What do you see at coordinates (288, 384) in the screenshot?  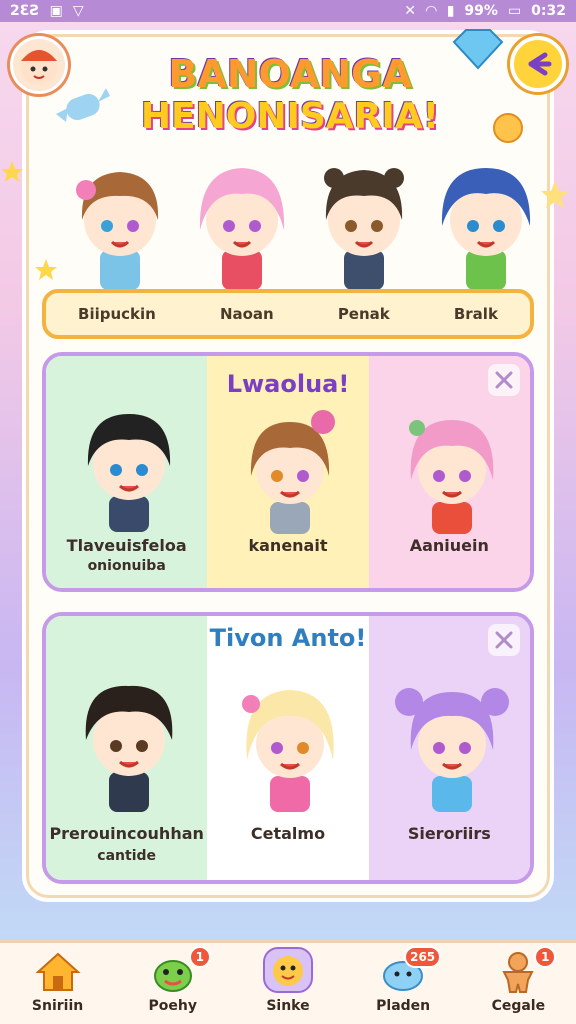 I see `panel-title: Lwaolua!` at bounding box center [288, 384].